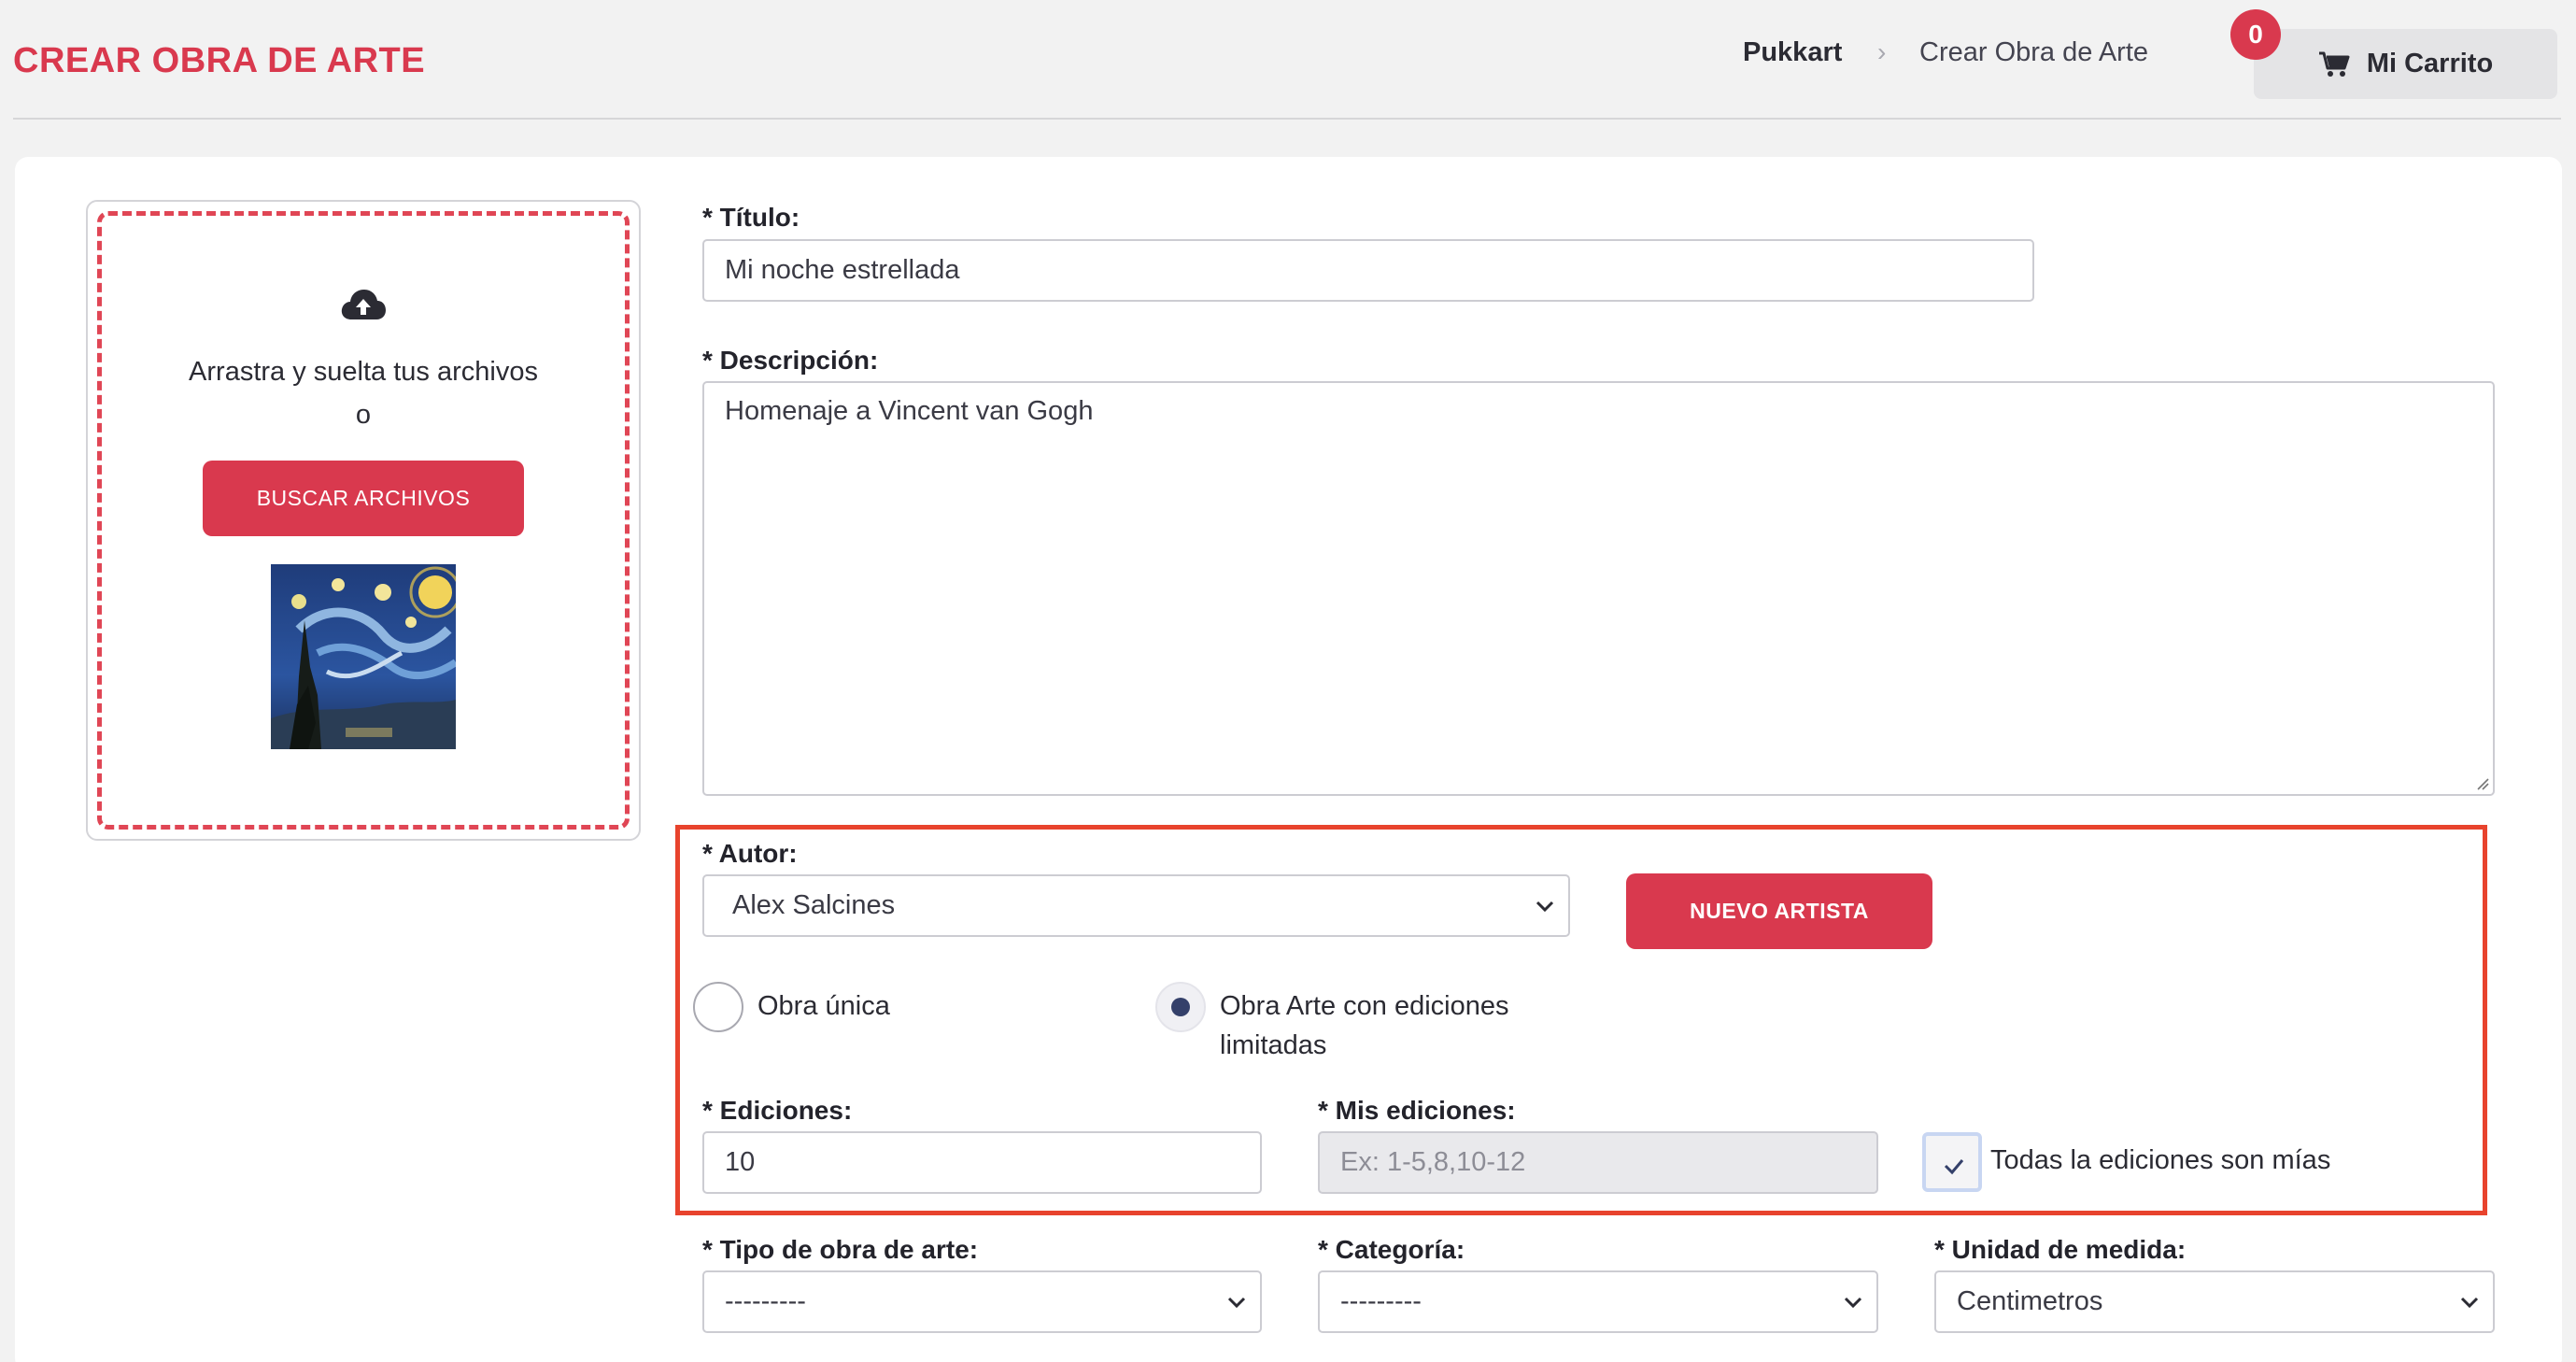 Image resolution: width=2576 pixels, height=1362 pixels. What do you see at coordinates (840, 1250) in the screenshot?
I see `art-type-label: * Tipo de obra de arte:` at bounding box center [840, 1250].